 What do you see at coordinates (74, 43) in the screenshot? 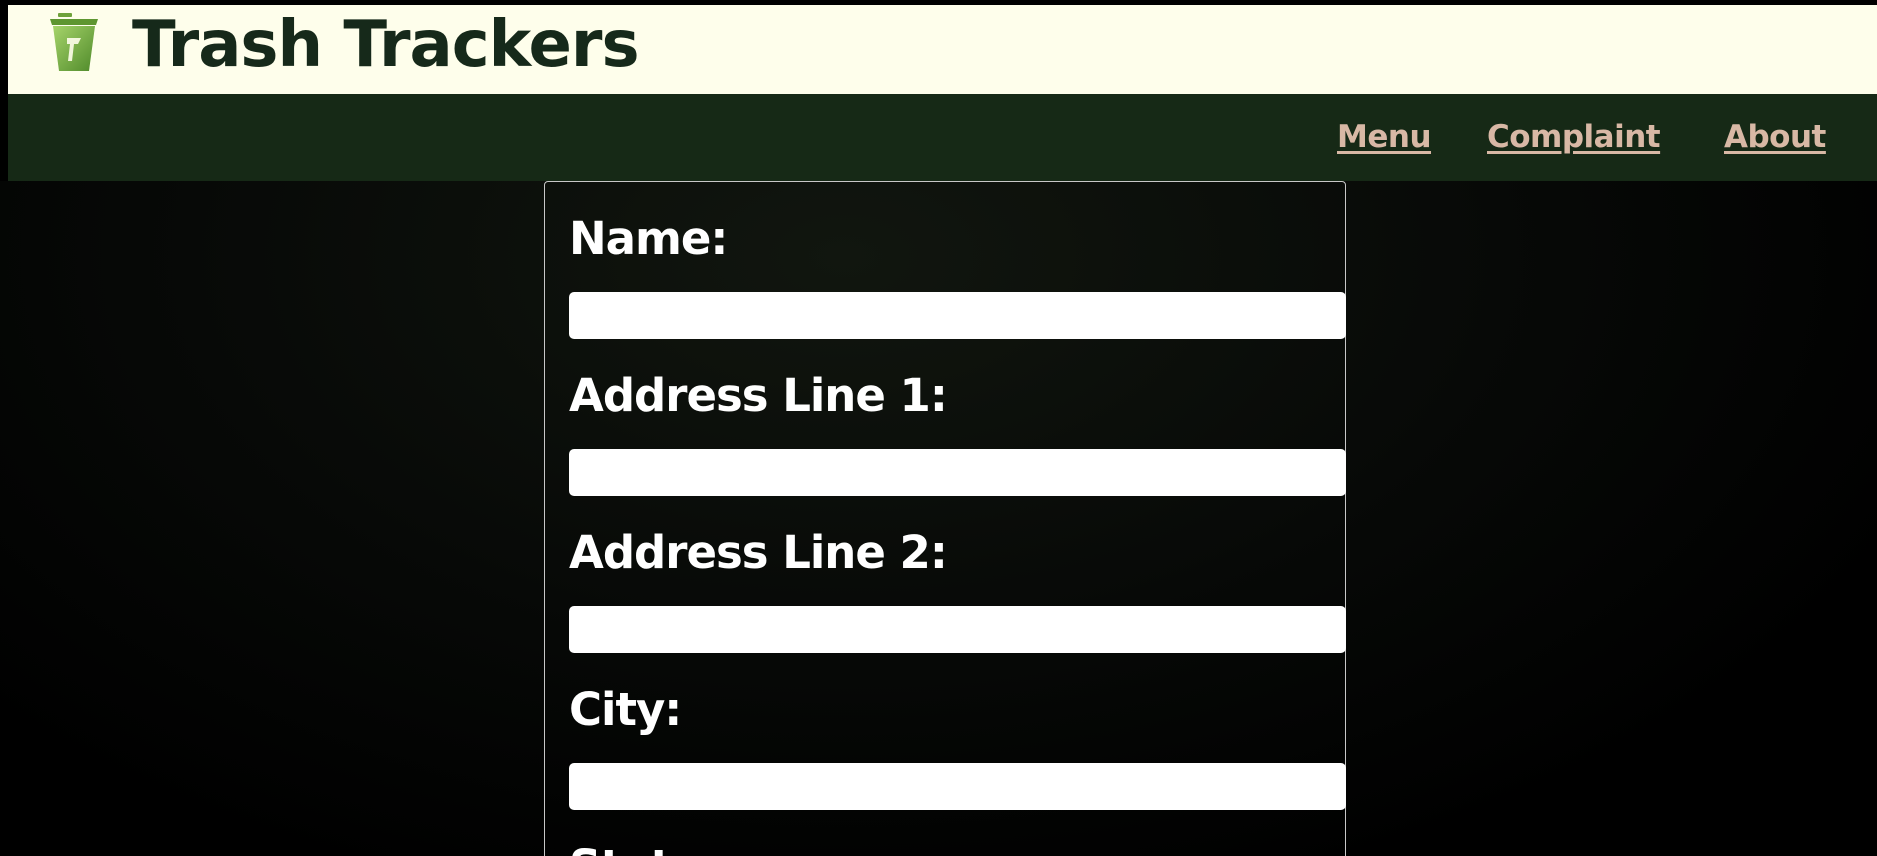
I see `trash-can-icon` at bounding box center [74, 43].